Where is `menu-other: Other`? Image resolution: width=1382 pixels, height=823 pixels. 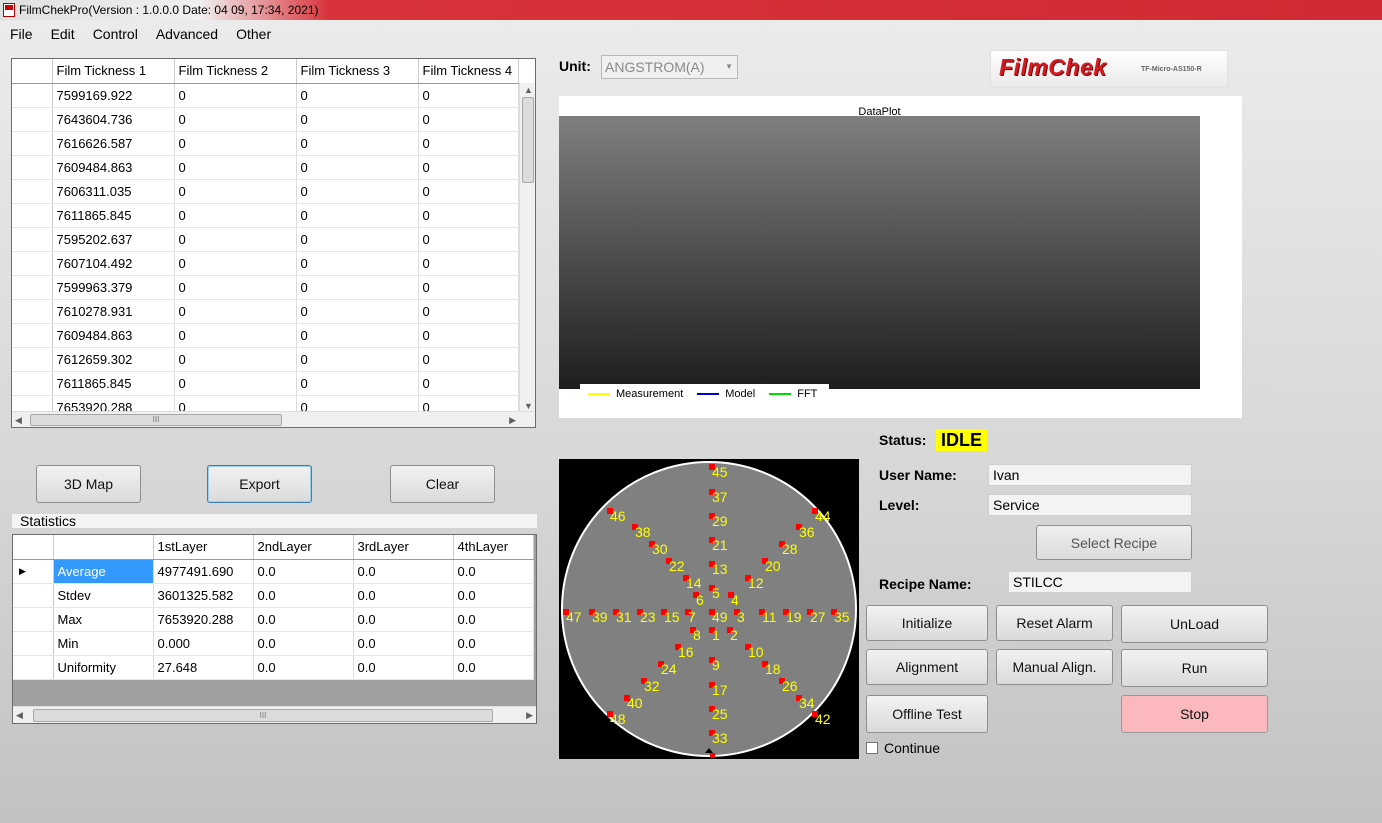 menu-other: Other is located at coordinates (252, 34).